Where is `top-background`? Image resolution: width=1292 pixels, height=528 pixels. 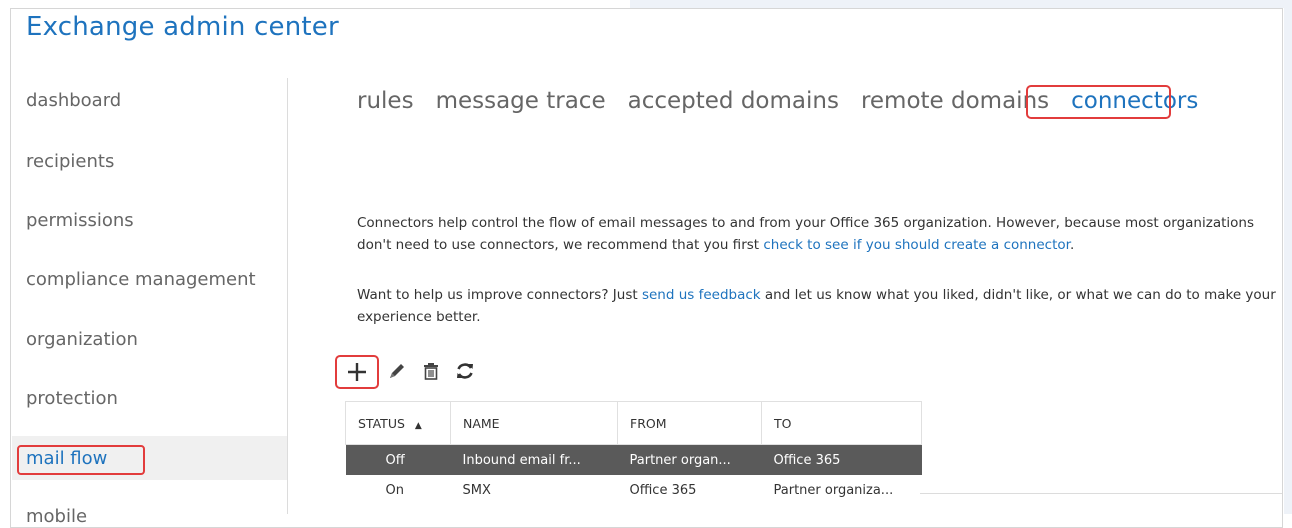 top-background is located at coordinates (961, 4).